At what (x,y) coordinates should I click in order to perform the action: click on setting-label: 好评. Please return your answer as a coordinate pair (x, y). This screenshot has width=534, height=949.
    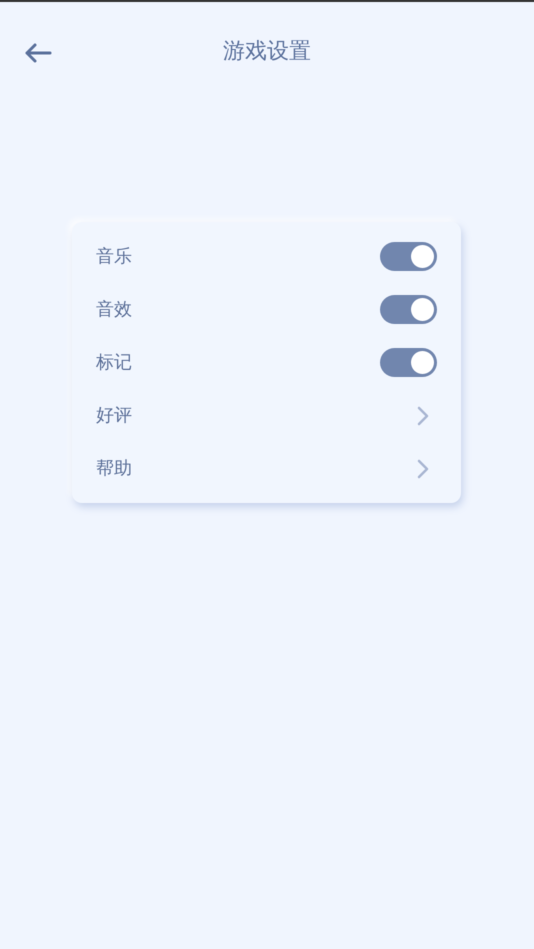
    Looking at the image, I should click on (114, 416).